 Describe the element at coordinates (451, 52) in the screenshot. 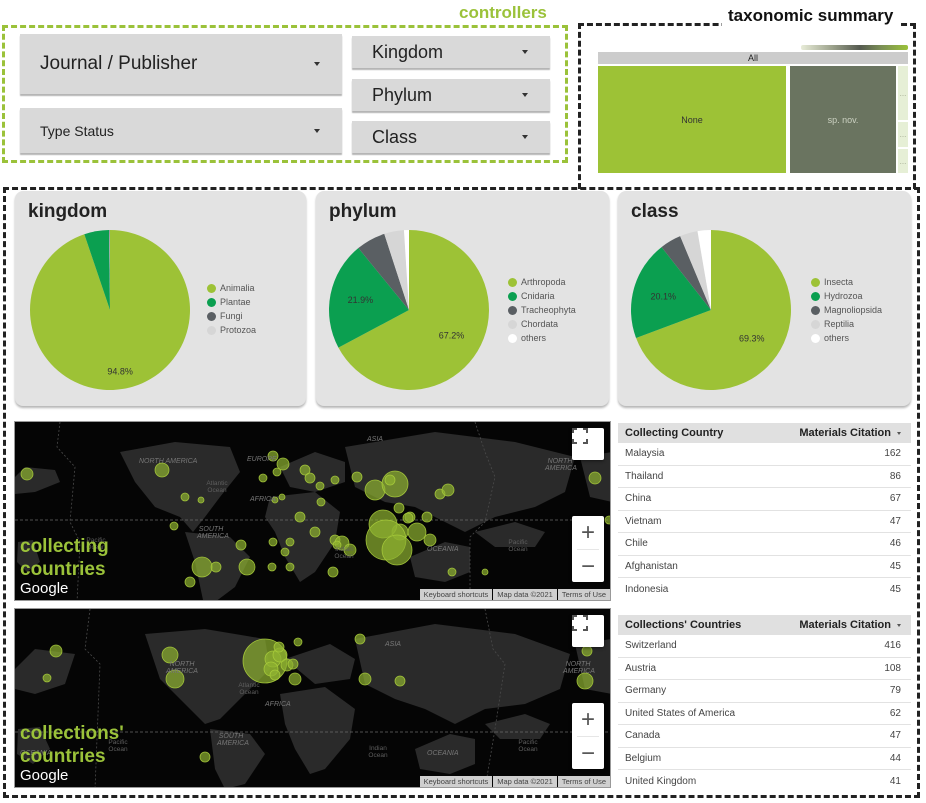

I see `kingdom-dropdown: Kingdom` at that location.